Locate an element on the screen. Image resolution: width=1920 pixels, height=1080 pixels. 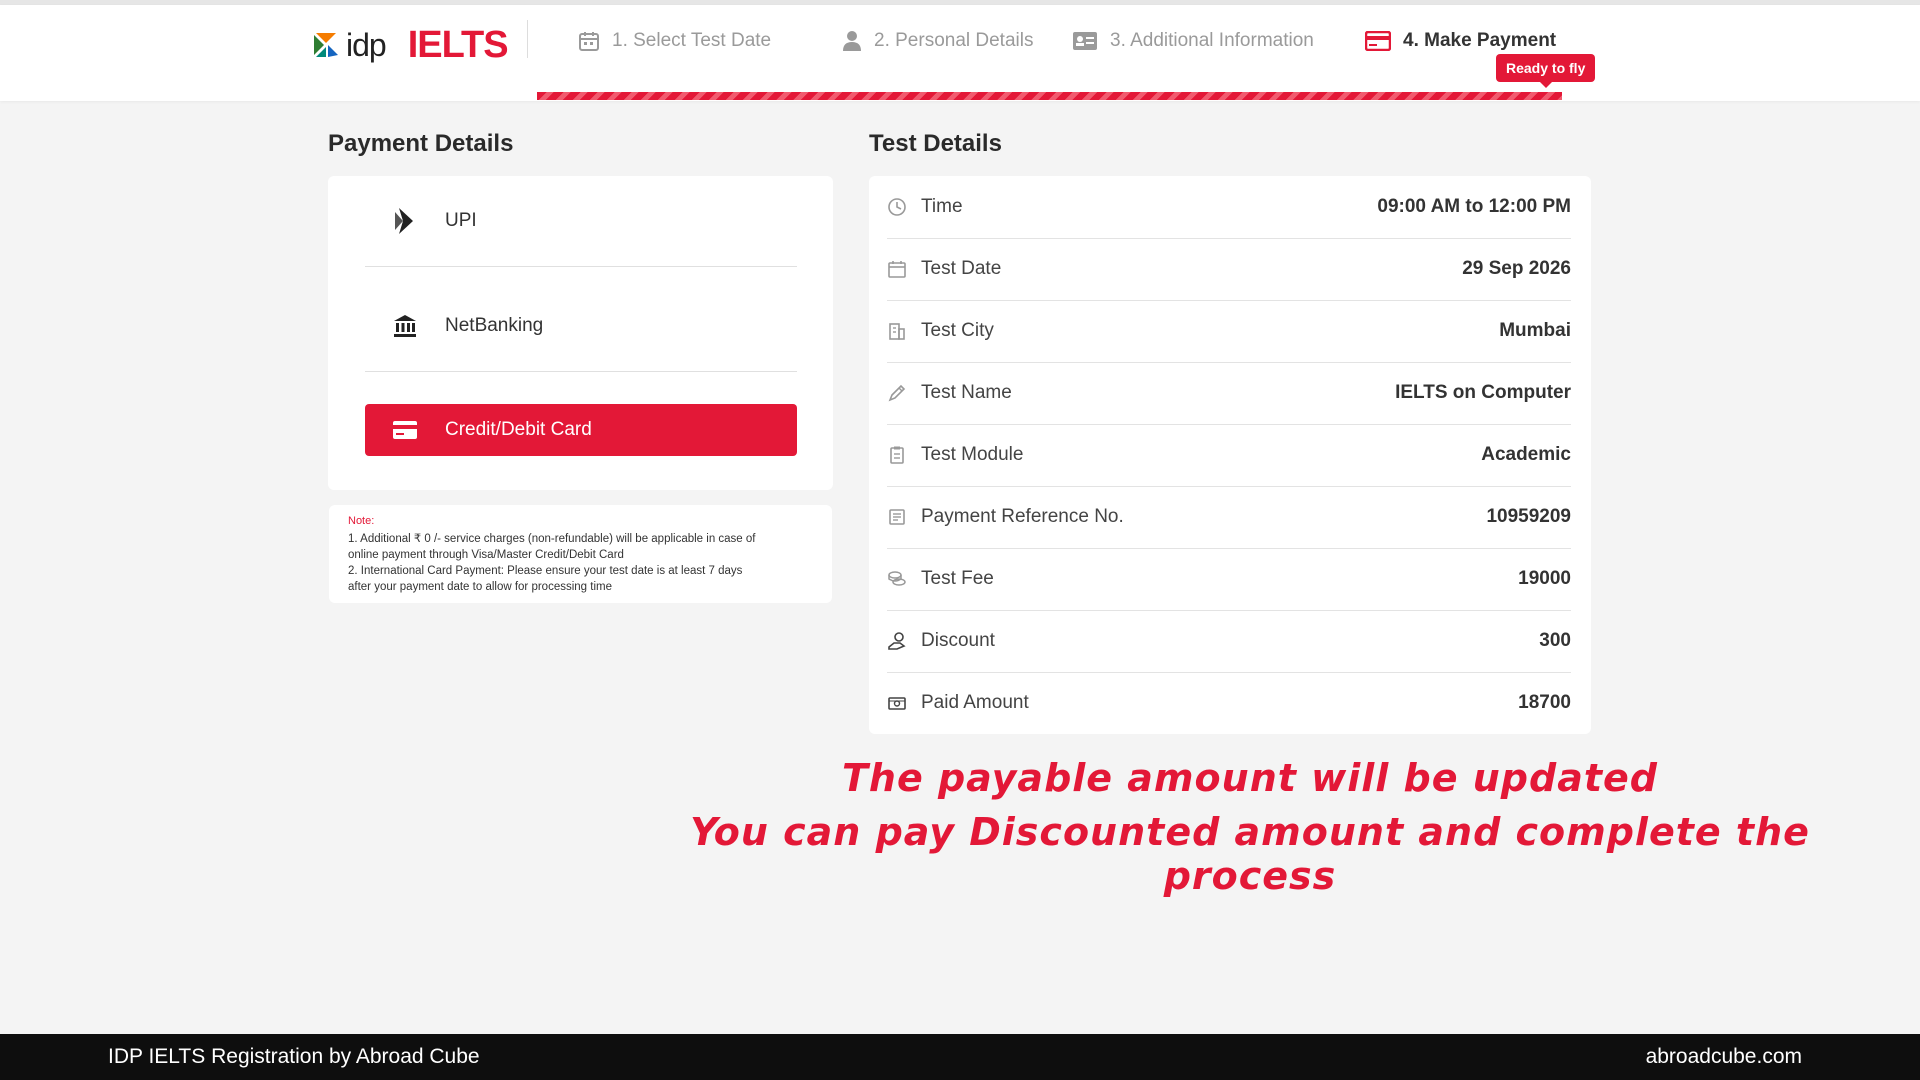
step-label: 2. Personal Details is located at coordinates (954, 40).